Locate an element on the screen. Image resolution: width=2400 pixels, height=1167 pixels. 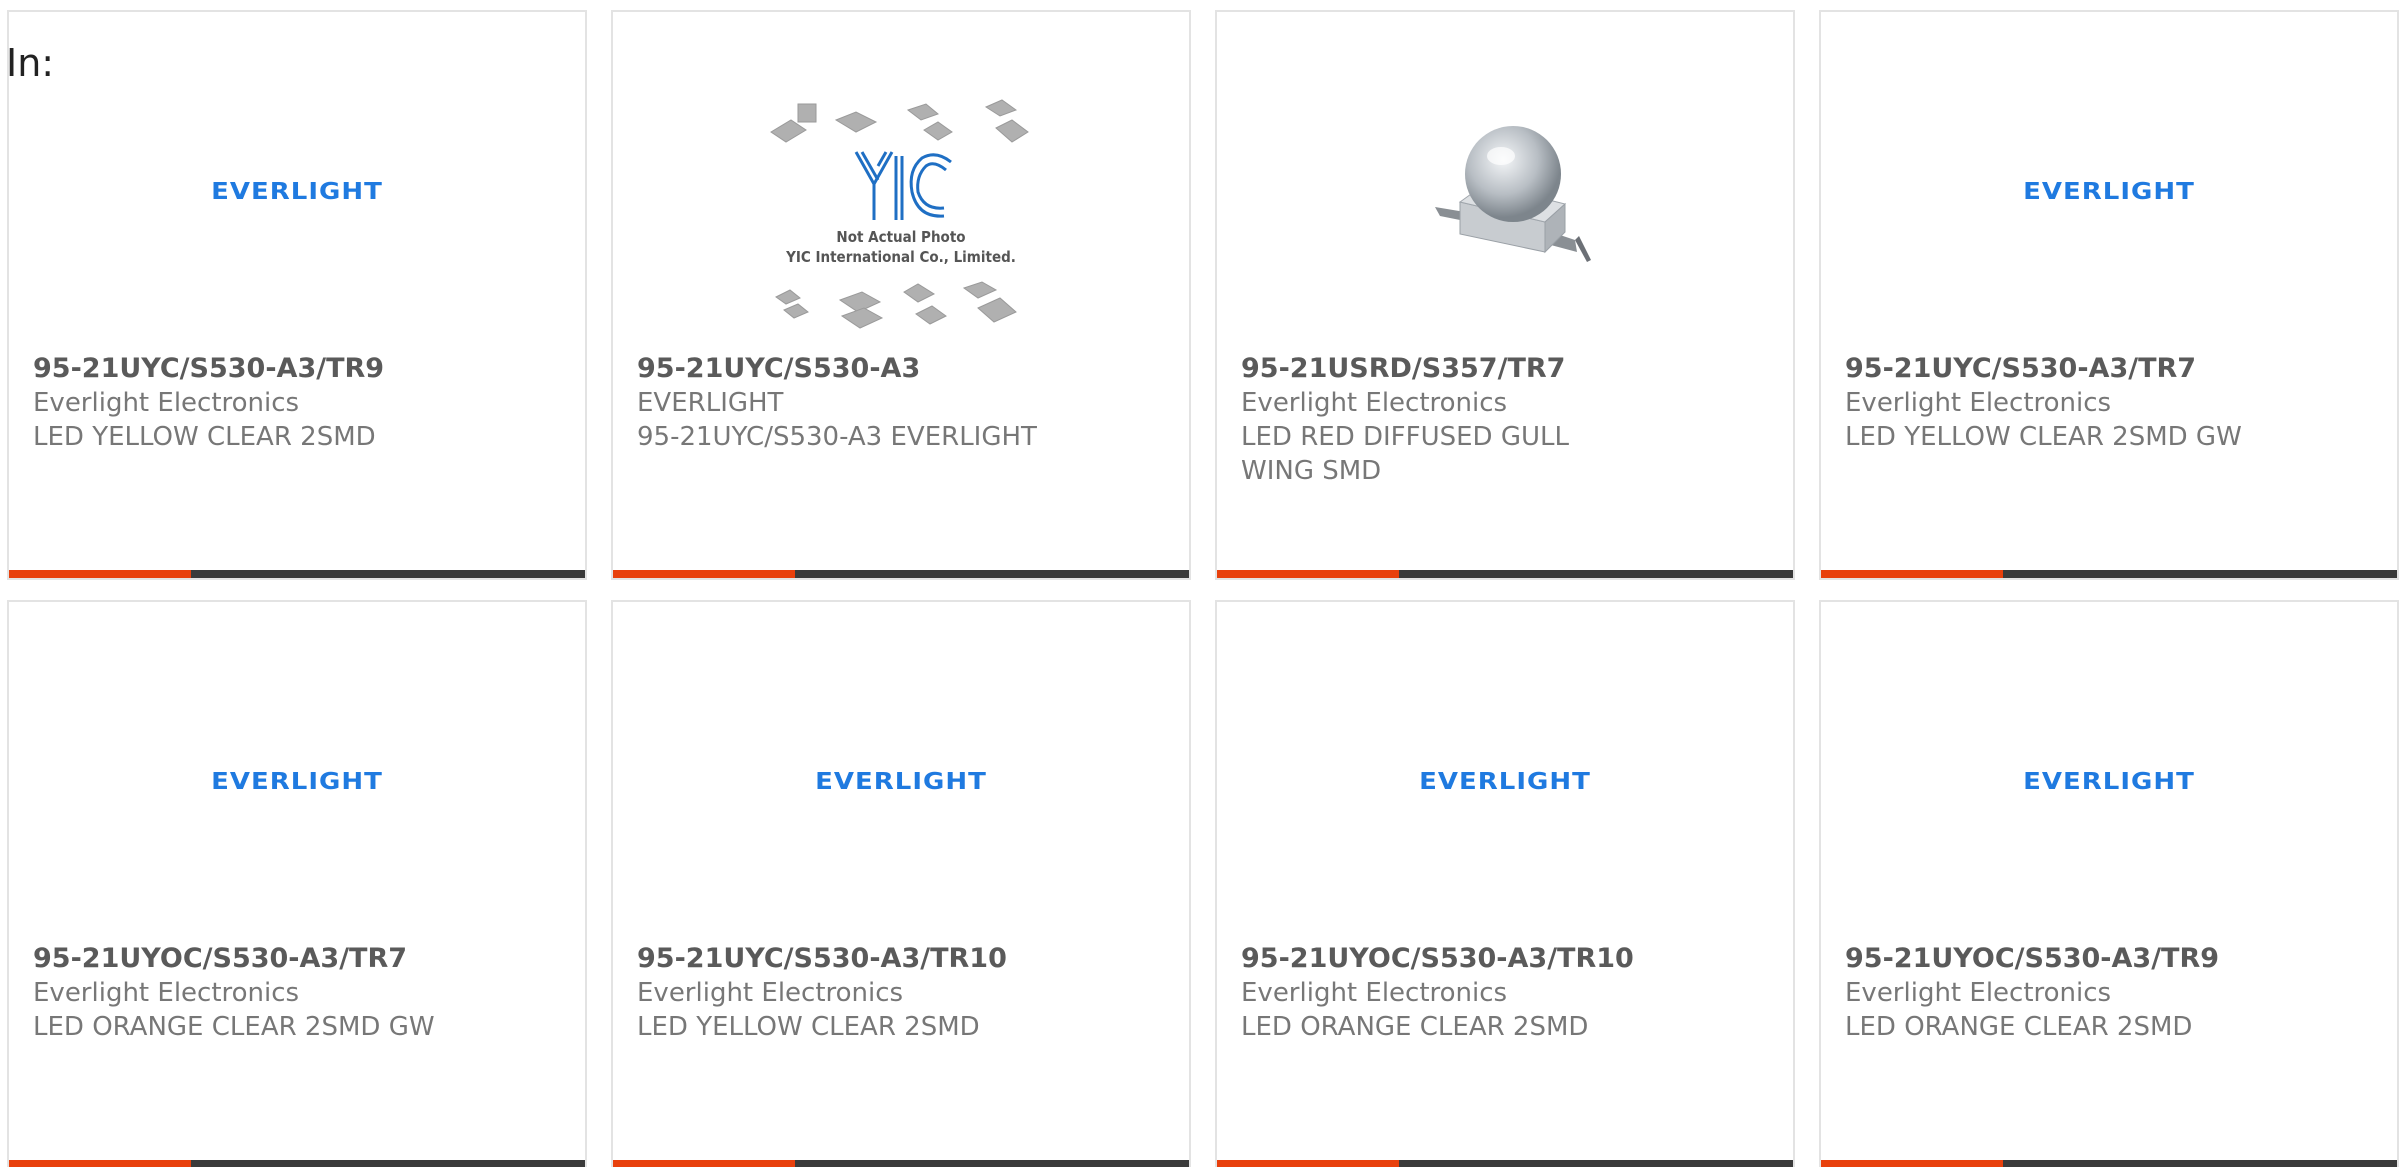
description: 95-21UYC/S530-A3 EVERLIGHT is located at coordinates (837, 437).